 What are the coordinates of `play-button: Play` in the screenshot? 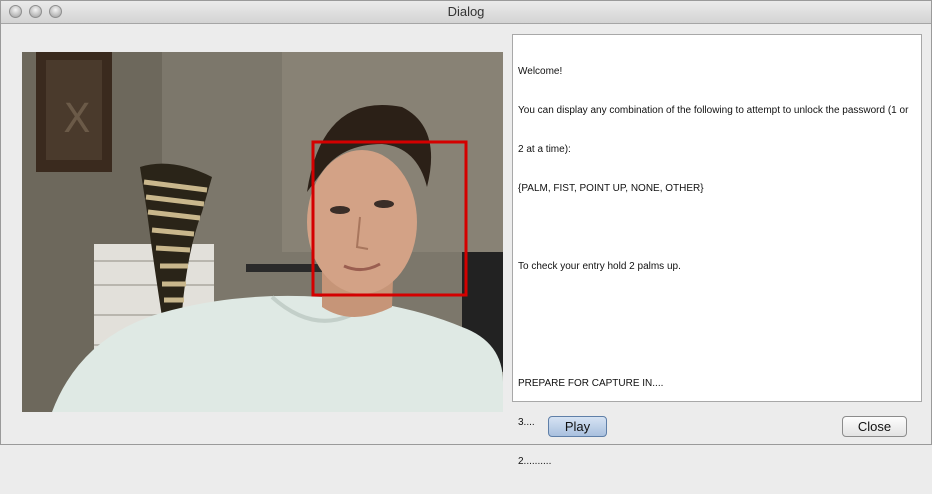 It's located at (577, 426).